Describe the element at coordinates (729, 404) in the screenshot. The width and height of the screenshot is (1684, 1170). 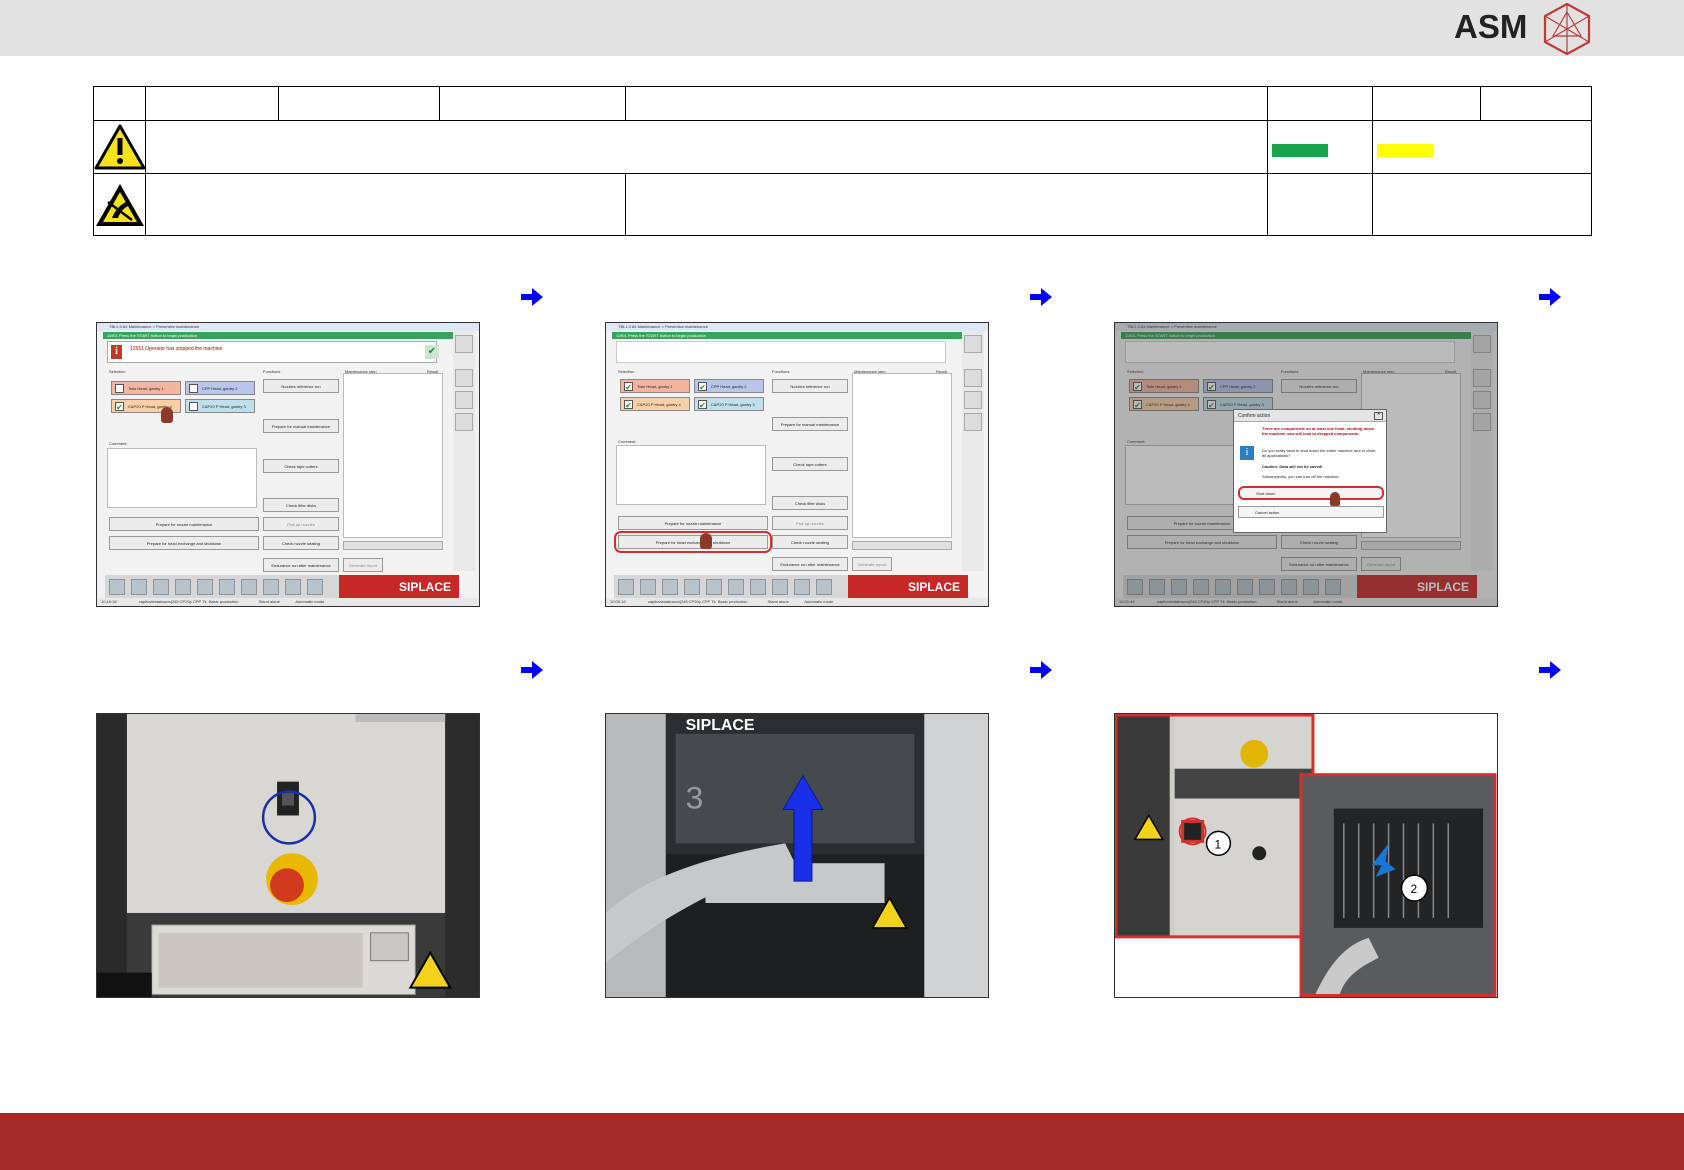
I see `head-button-4: ✔ C&P20 P Head, gantry 3` at that location.